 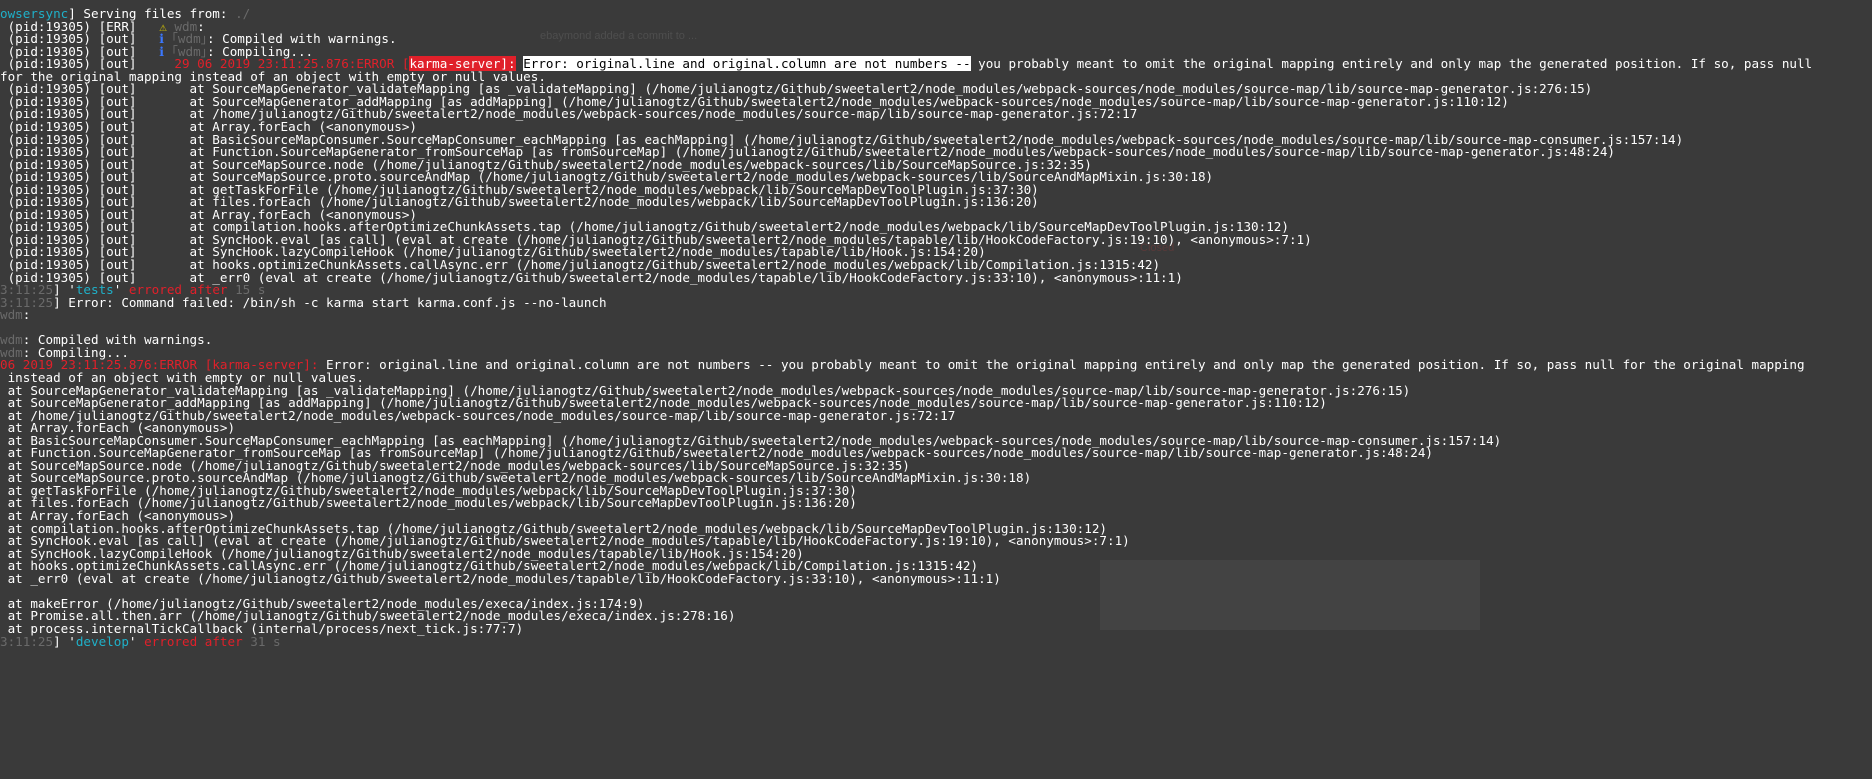 I want to click on terminal-text: ] ', so click(x=64, y=641).